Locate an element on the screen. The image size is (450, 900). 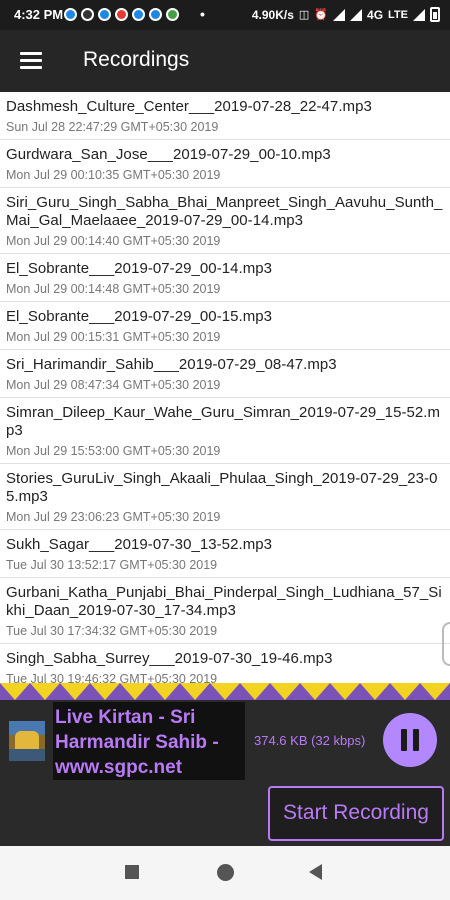
network-type-label: 4G is located at coordinates (375, 14).